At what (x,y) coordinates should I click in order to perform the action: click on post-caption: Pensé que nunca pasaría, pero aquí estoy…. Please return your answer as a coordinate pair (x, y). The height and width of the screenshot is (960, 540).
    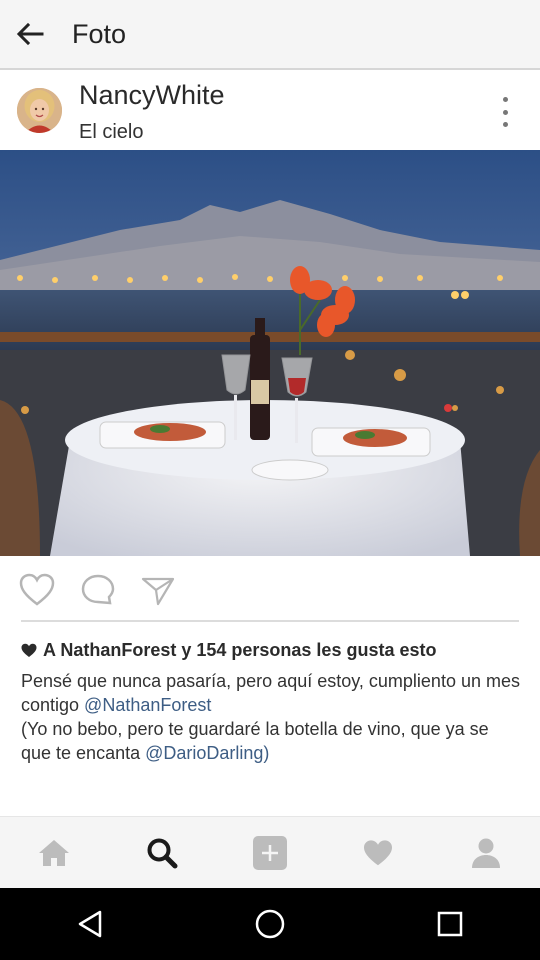
    Looking at the image, I should click on (271, 717).